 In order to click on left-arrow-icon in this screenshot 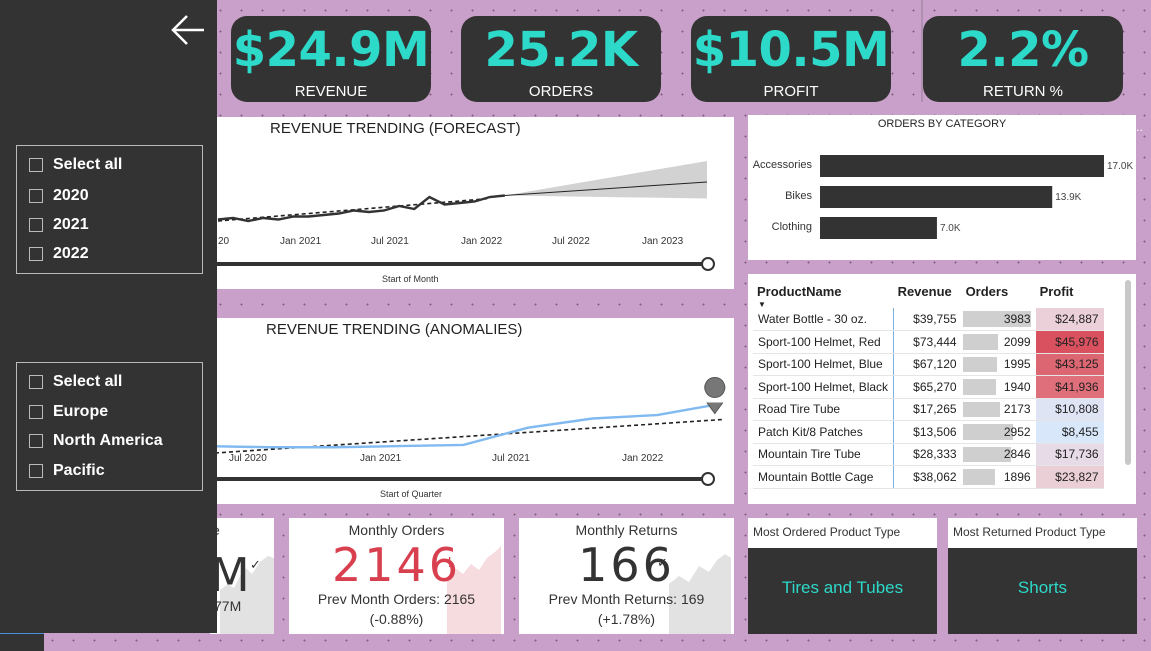, I will do `click(188, 30)`.